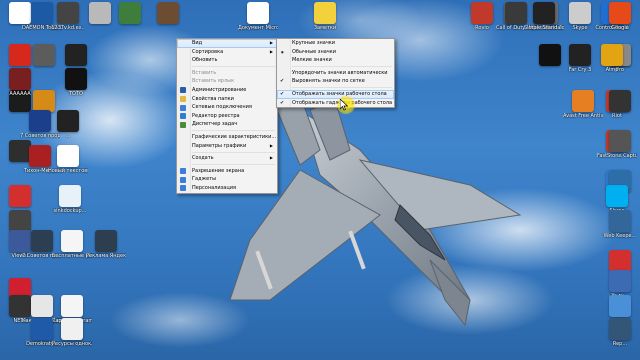 This screenshot has width=640, height=360. Describe the element at coordinates (620, 28) in the screenshot. I see `desktop-icon-label: Google` at that location.